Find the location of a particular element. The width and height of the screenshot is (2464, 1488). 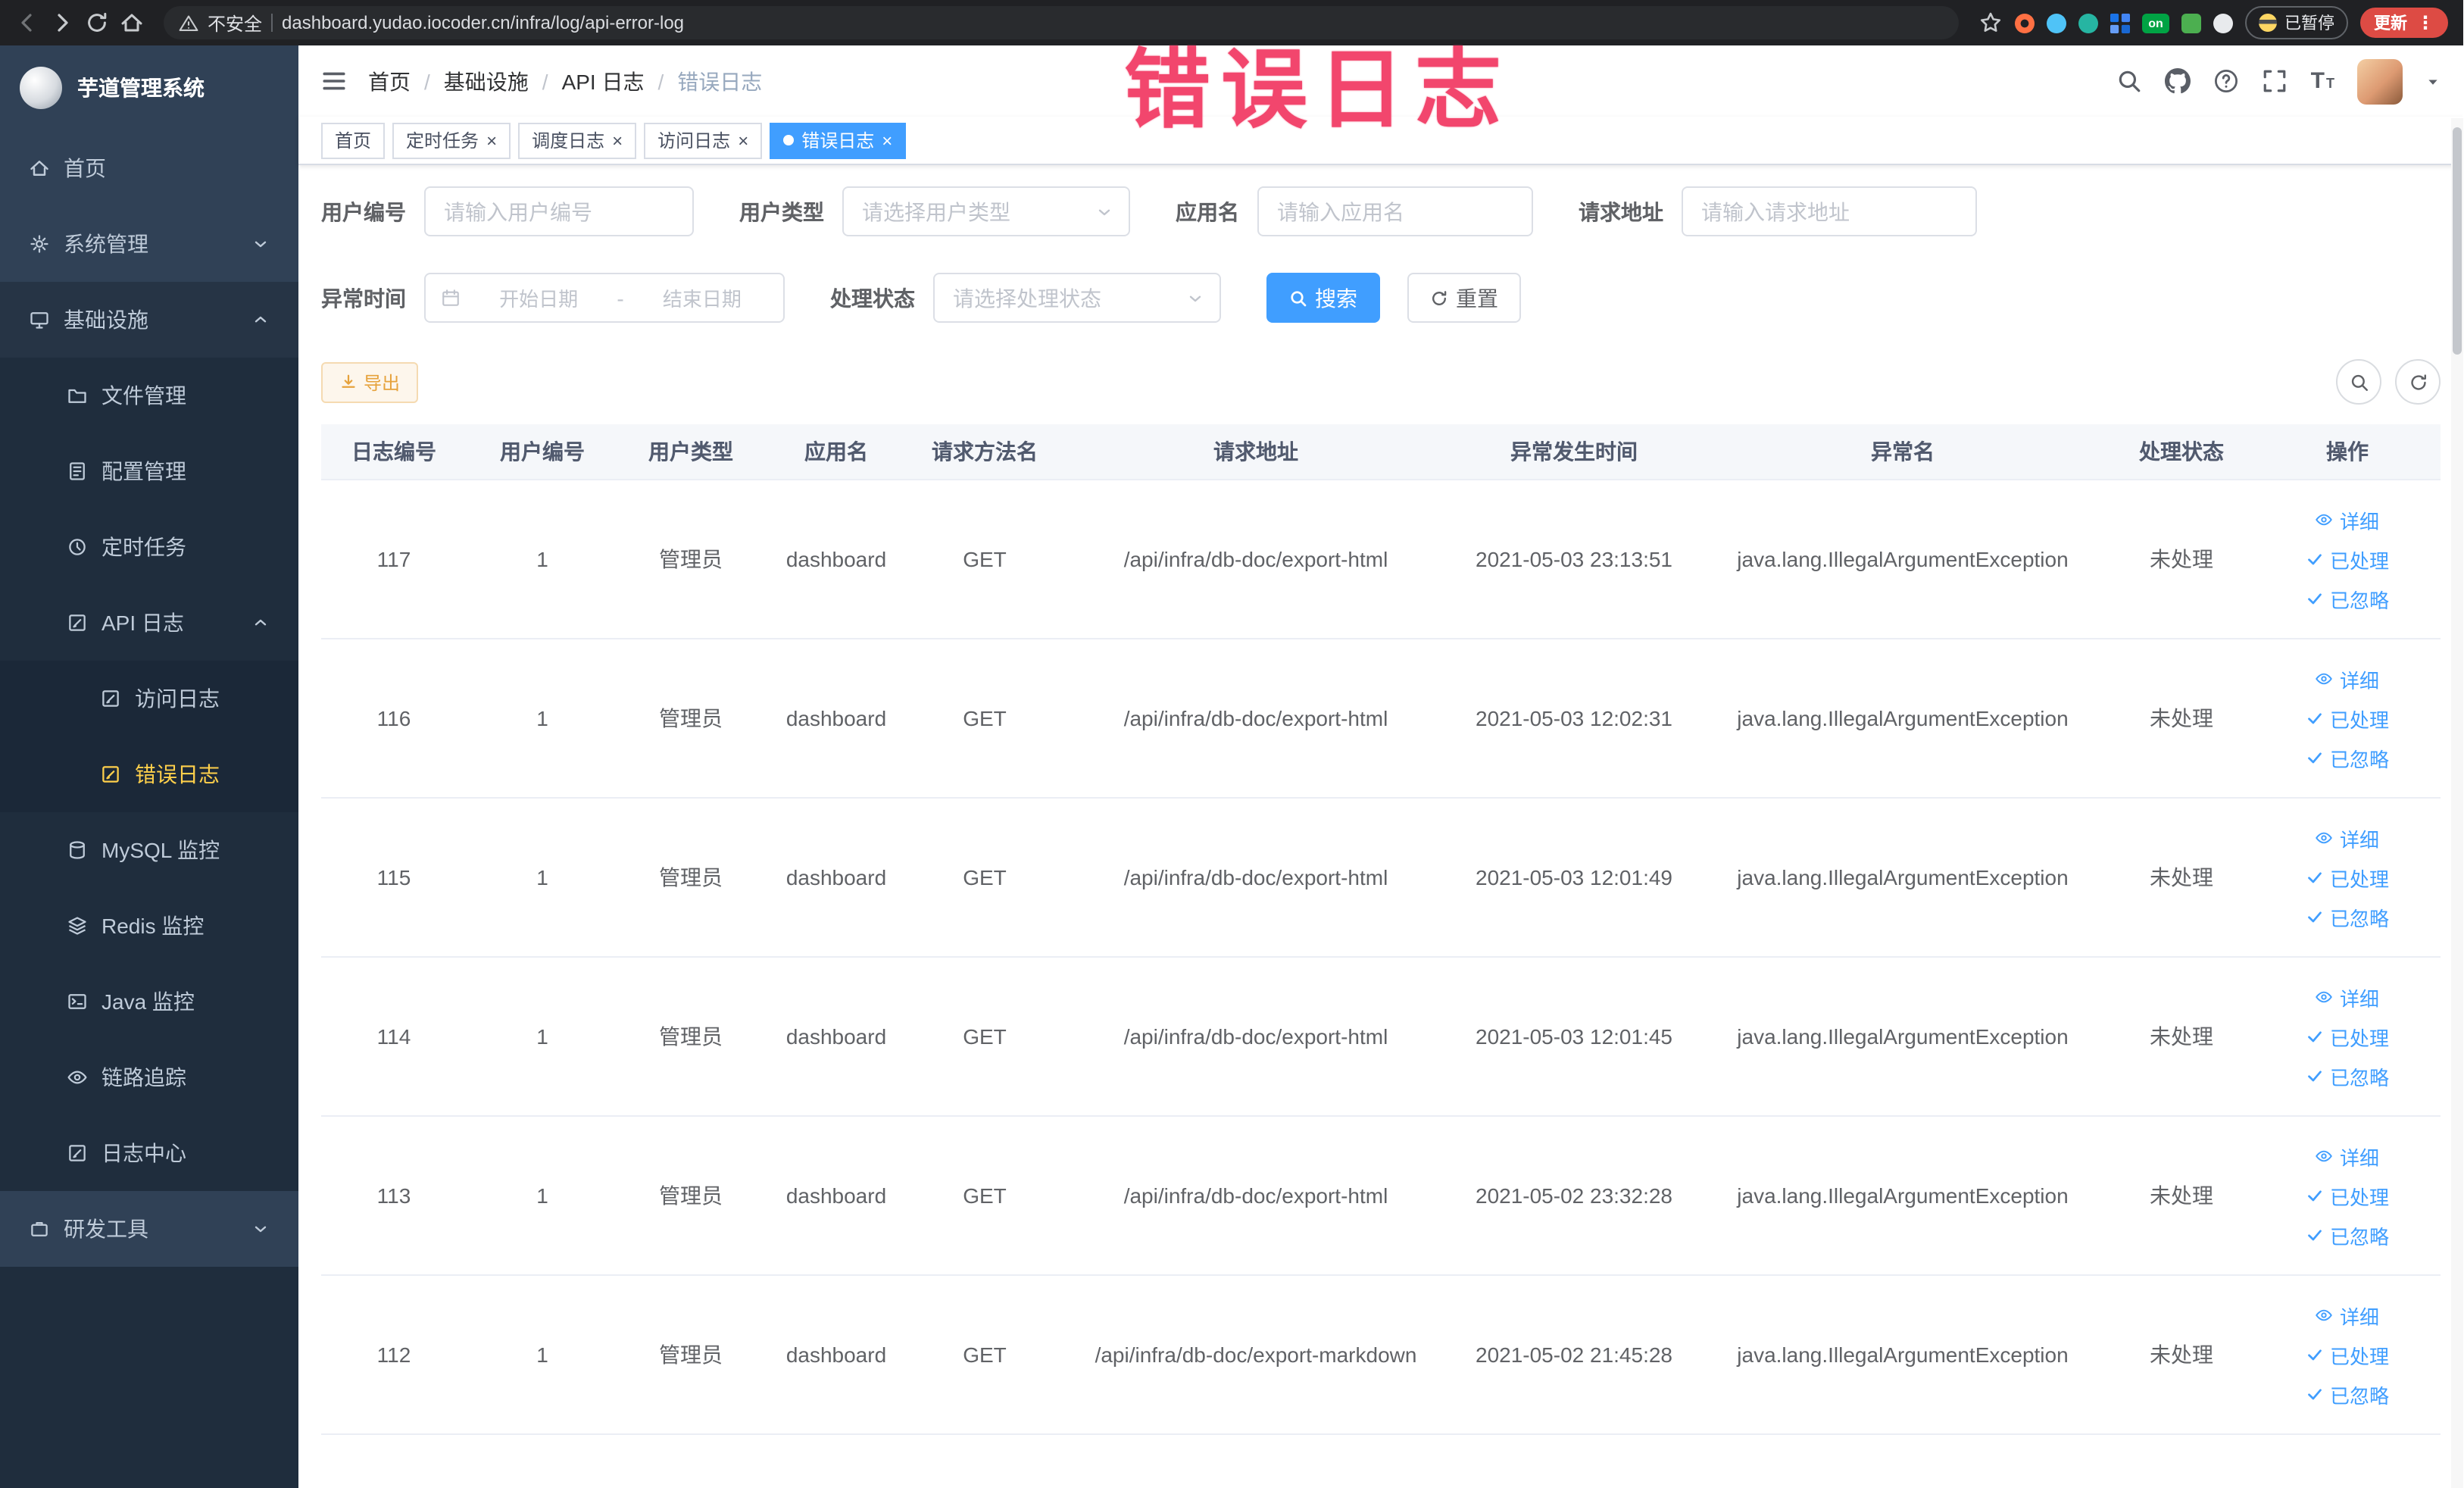

tab-home: 首页 is located at coordinates (353, 140).